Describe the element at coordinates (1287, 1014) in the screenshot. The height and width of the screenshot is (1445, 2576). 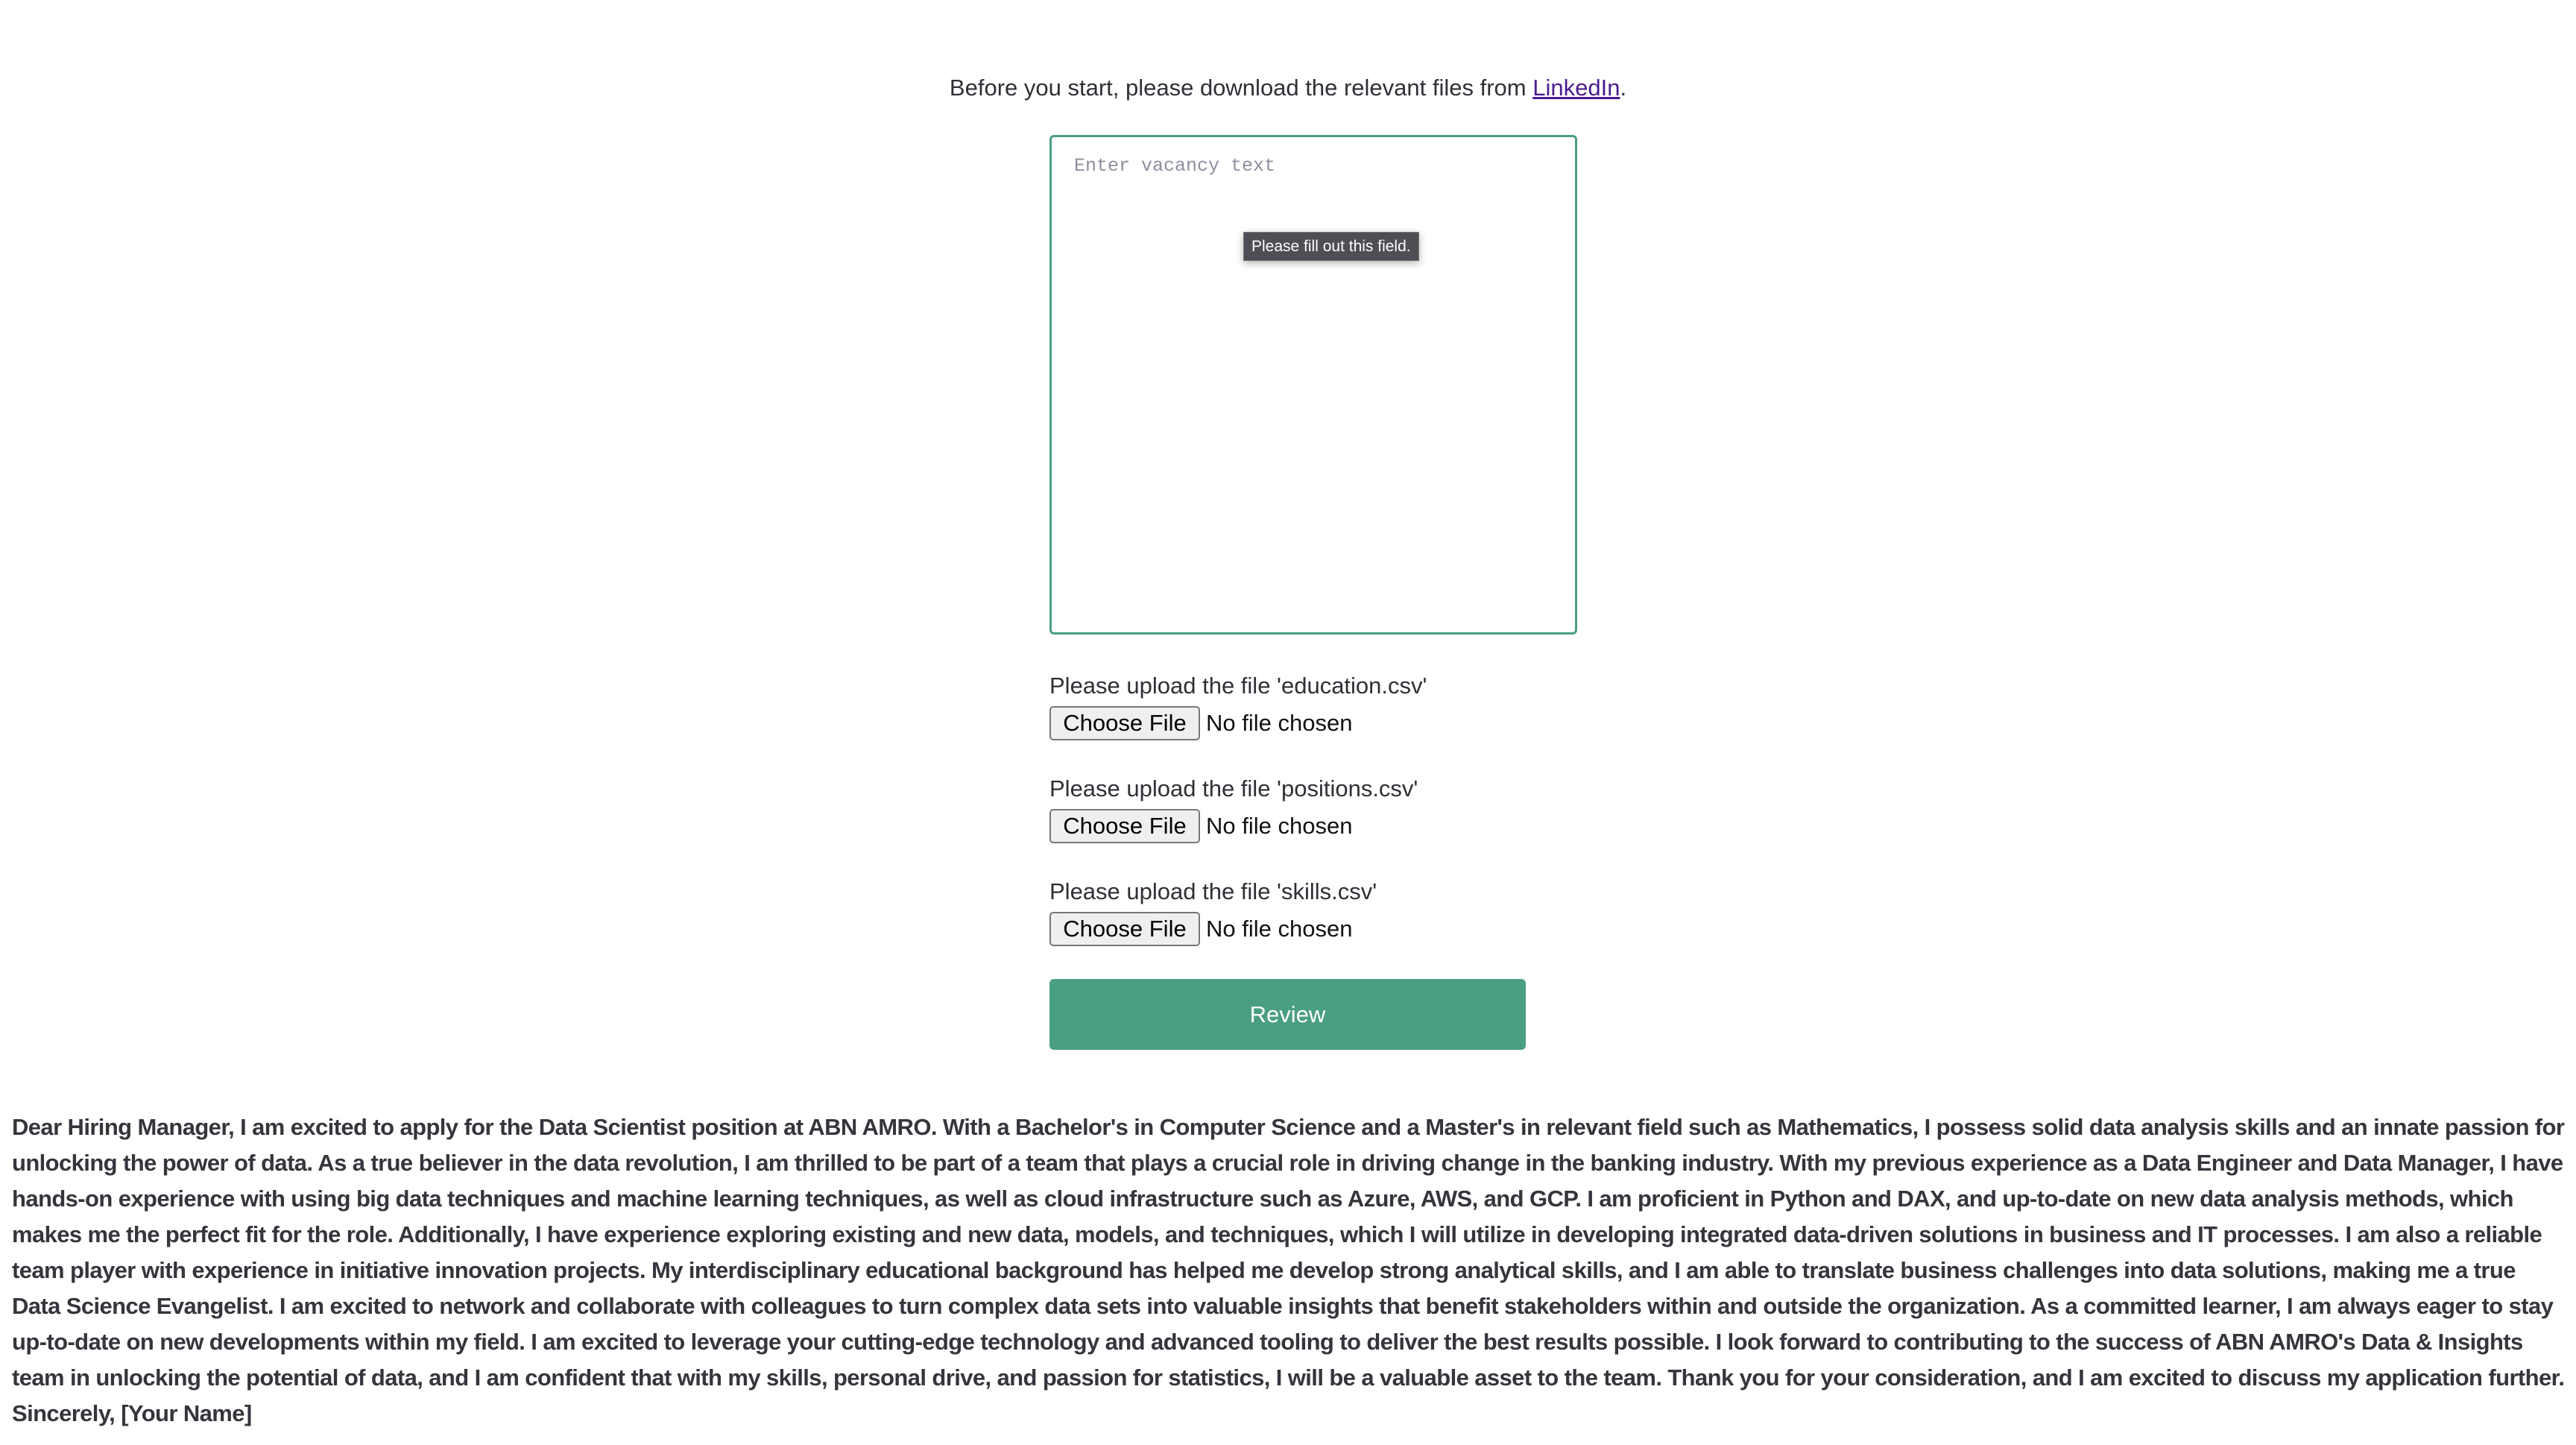
I see `review-button: Review` at that location.